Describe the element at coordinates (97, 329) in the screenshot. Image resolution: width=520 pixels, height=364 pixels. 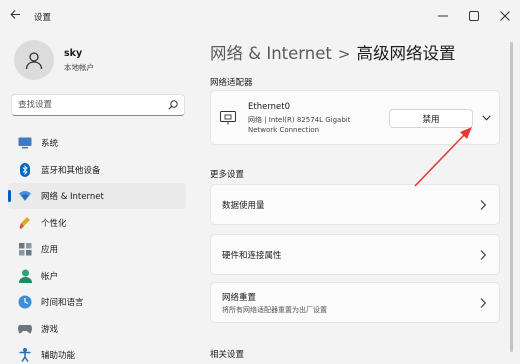
I see `sidebar-item-gaming: 游戏` at that location.